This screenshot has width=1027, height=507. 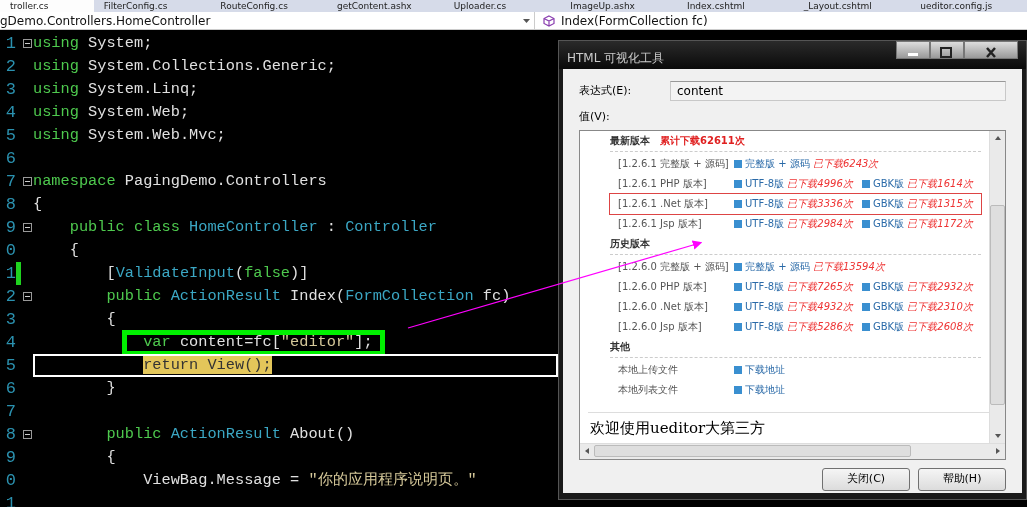 What do you see at coordinates (663, 286) in the screenshot?
I see `version-label: [1.2.6.0 PHP 版本]` at bounding box center [663, 286].